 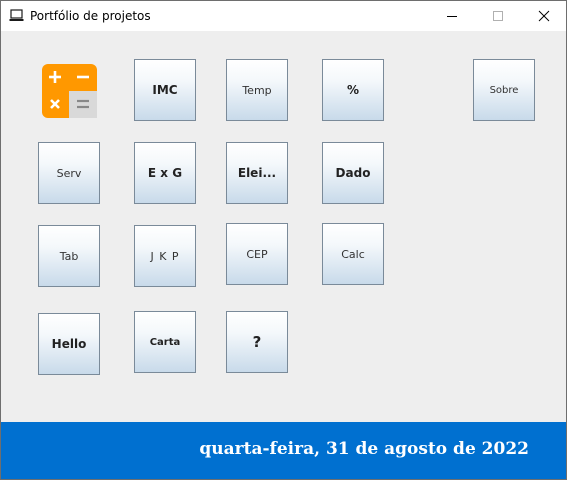 I want to click on footer-bar: quarta-feira, 31 de agosto de 2022, so click(x=283, y=450).